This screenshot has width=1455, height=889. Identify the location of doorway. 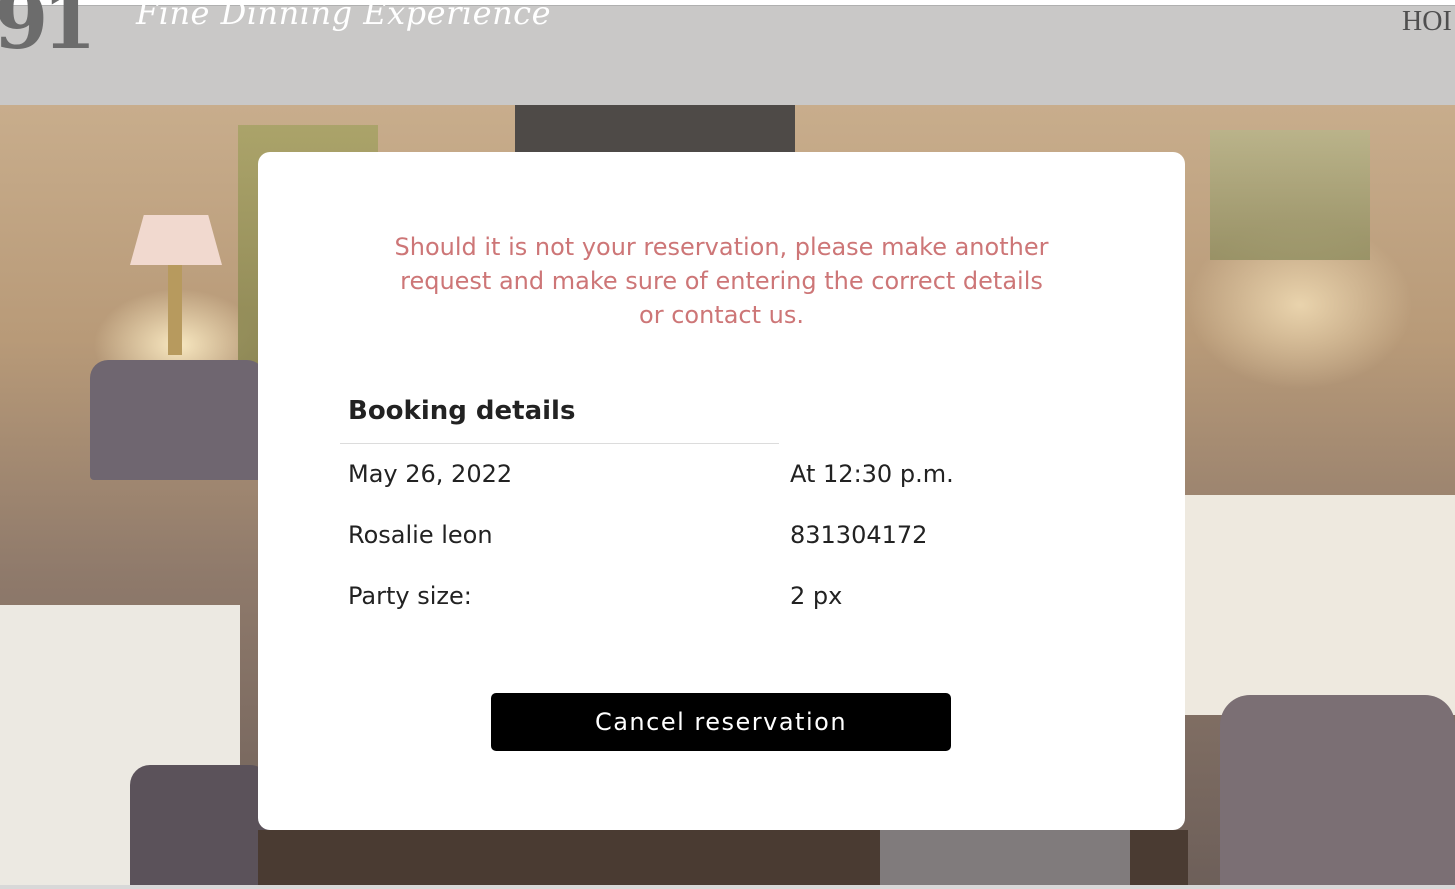
(655, 130).